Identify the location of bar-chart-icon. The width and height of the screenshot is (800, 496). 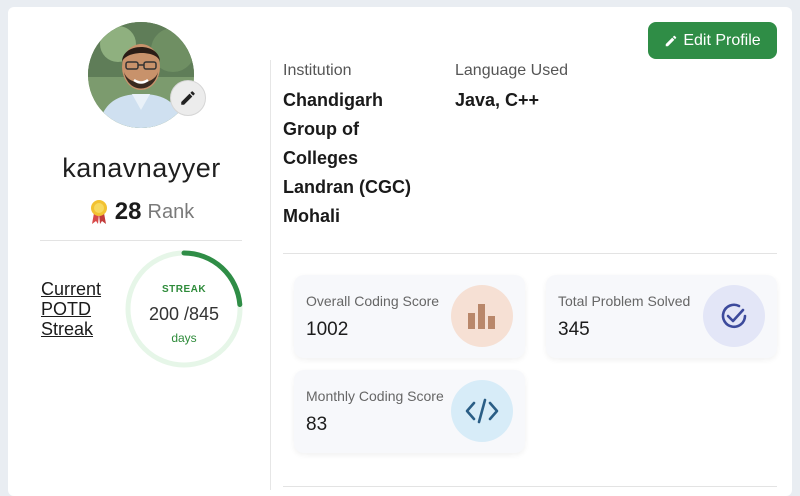
(482, 316).